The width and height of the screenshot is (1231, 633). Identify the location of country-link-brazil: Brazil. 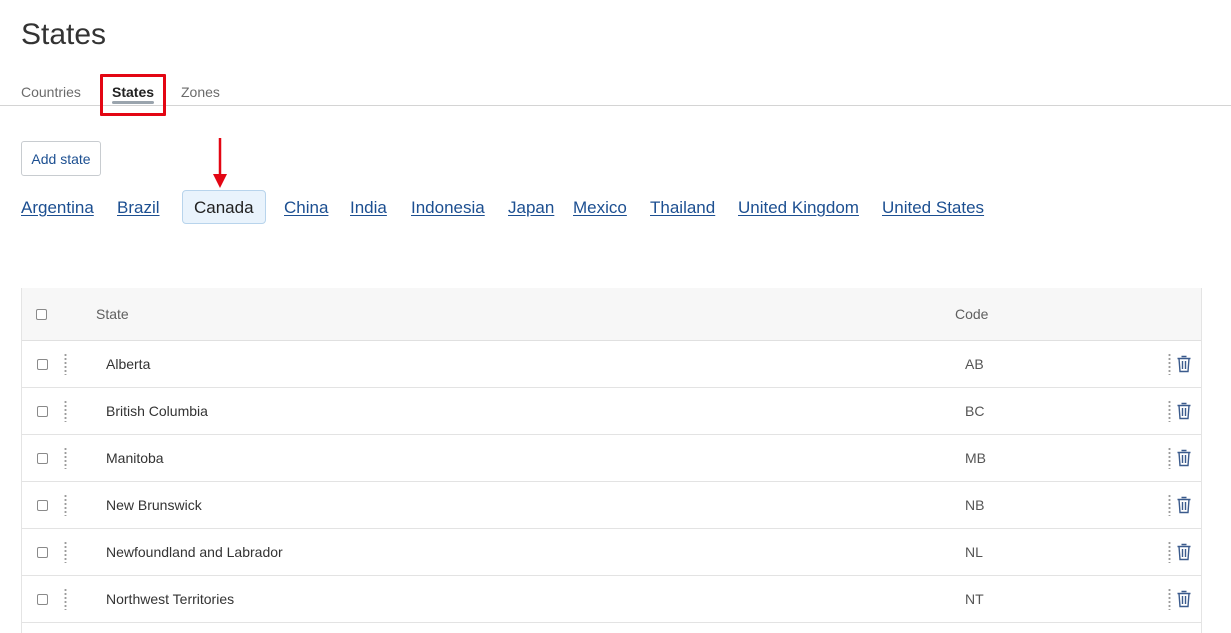
(138, 208).